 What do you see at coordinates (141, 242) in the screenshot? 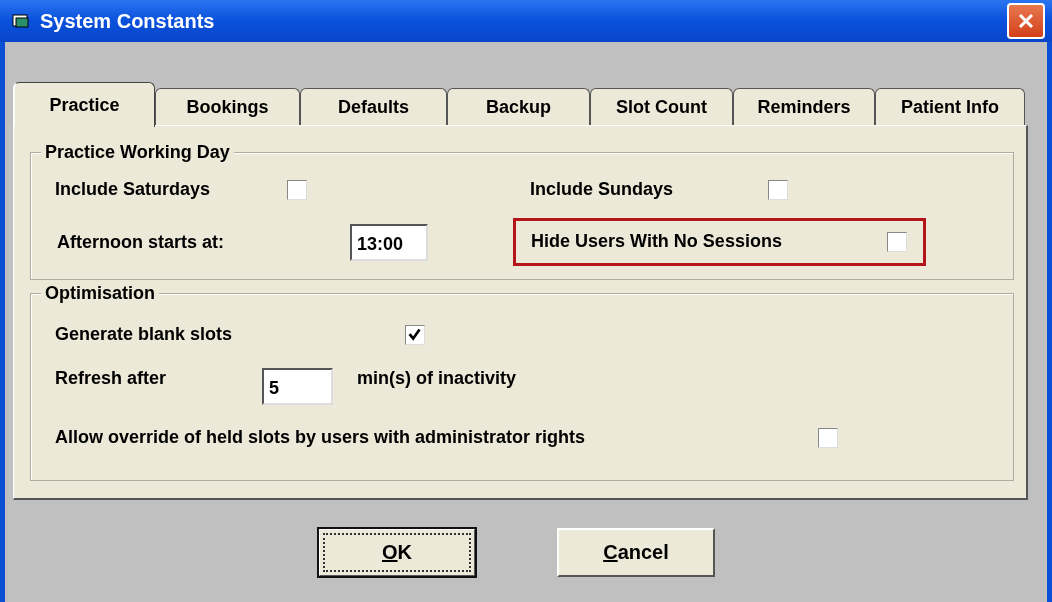
I see `field-label: Afternoon starts at:` at bounding box center [141, 242].